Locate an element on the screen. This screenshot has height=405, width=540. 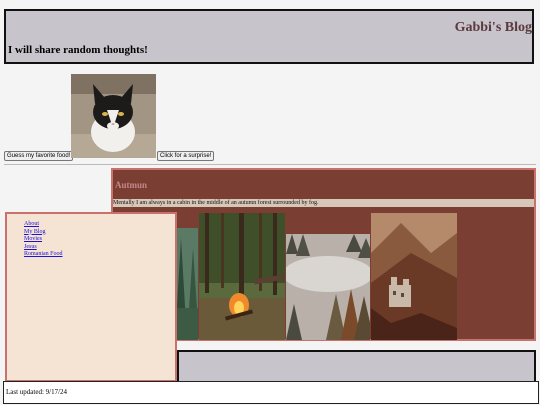
nav-link-my-blog: My Blog is located at coordinates (35, 232).